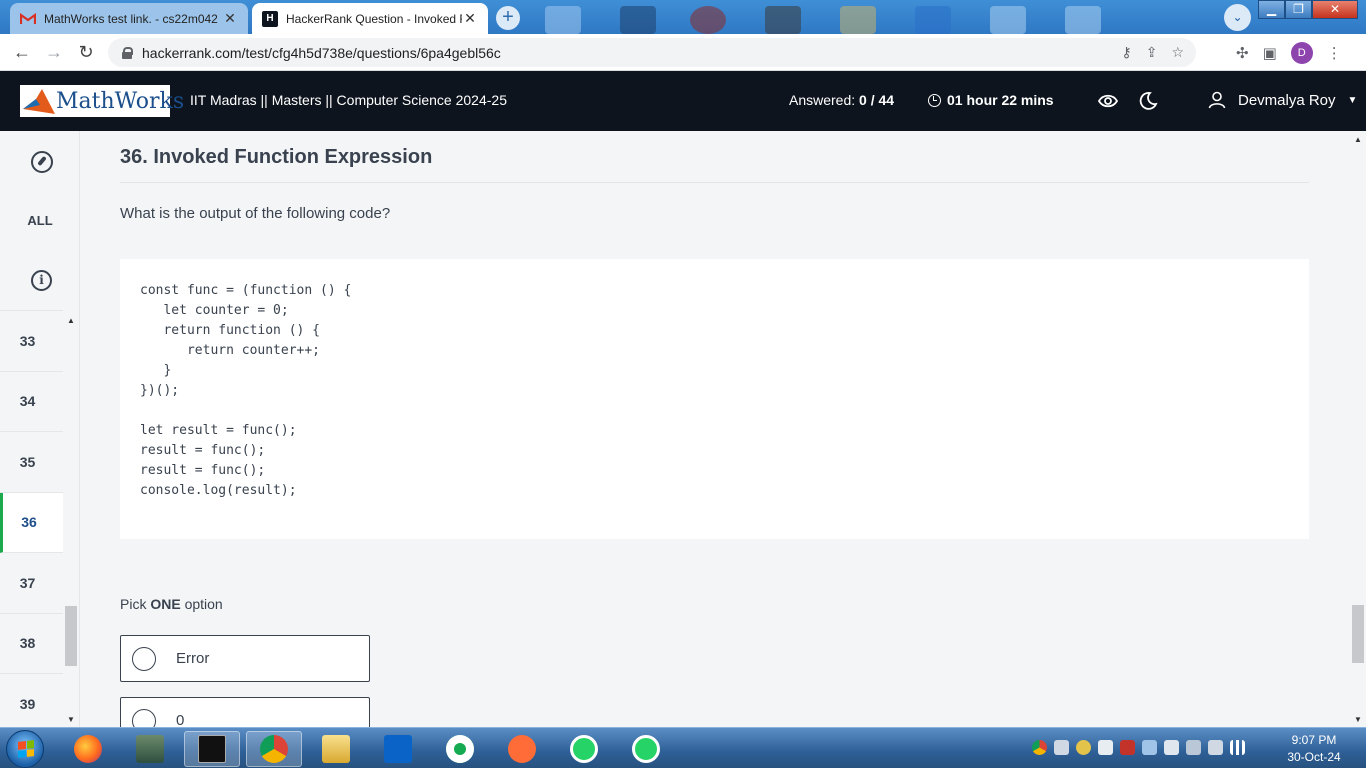 This screenshot has height=768, width=1366. I want to click on restore-button: ❐, so click(1298, 9).